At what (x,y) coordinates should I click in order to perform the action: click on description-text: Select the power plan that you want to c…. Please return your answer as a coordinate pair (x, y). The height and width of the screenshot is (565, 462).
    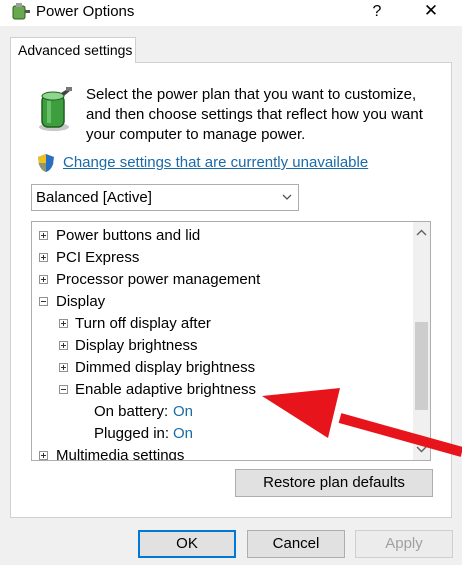
    Looking at the image, I should click on (254, 114).